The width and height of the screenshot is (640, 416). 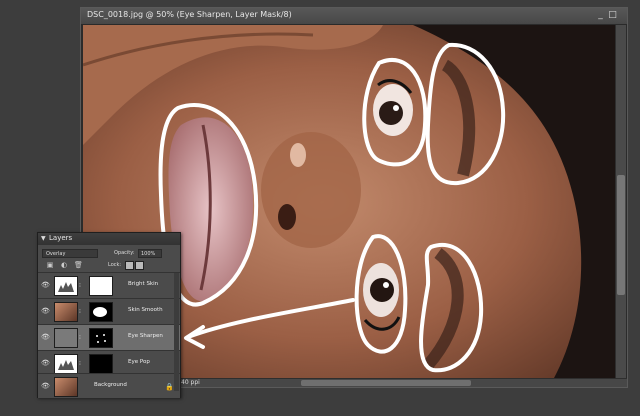 What do you see at coordinates (176, 332) in the screenshot?
I see `layers-scrollbar` at bounding box center [176, 332].